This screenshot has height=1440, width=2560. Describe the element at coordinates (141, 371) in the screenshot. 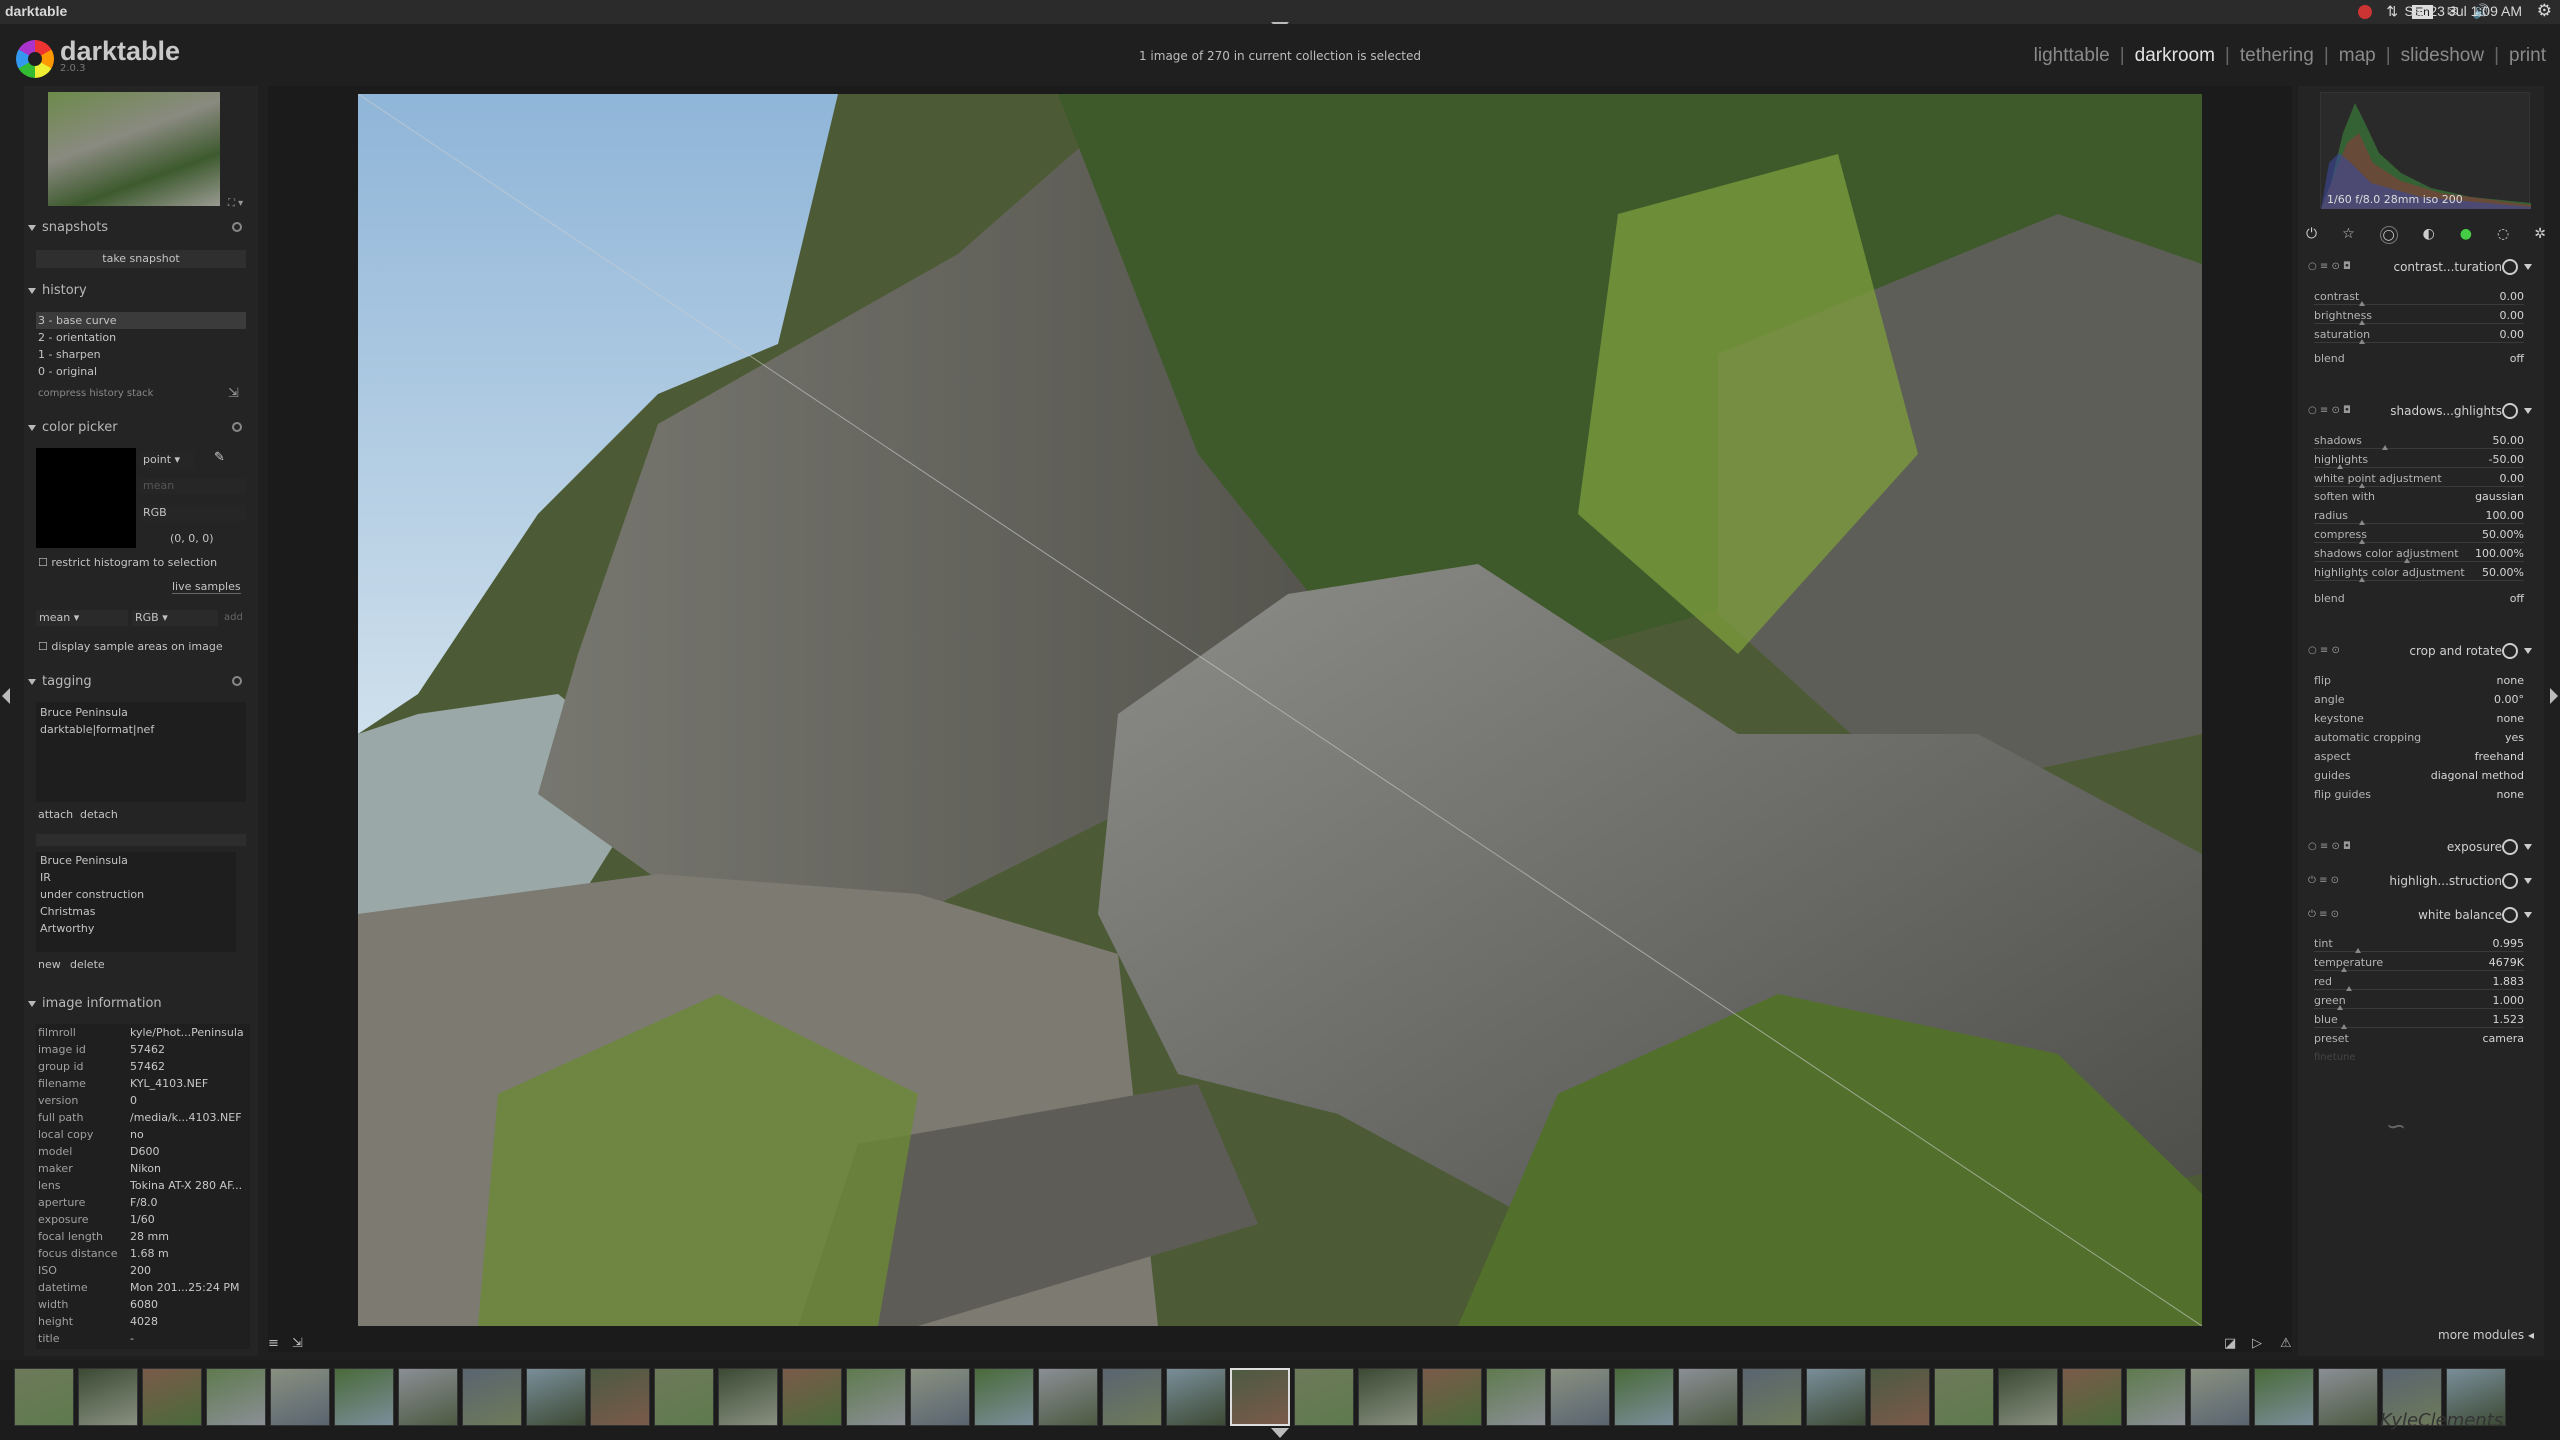

I see `history-item: 0 - original` at that location.